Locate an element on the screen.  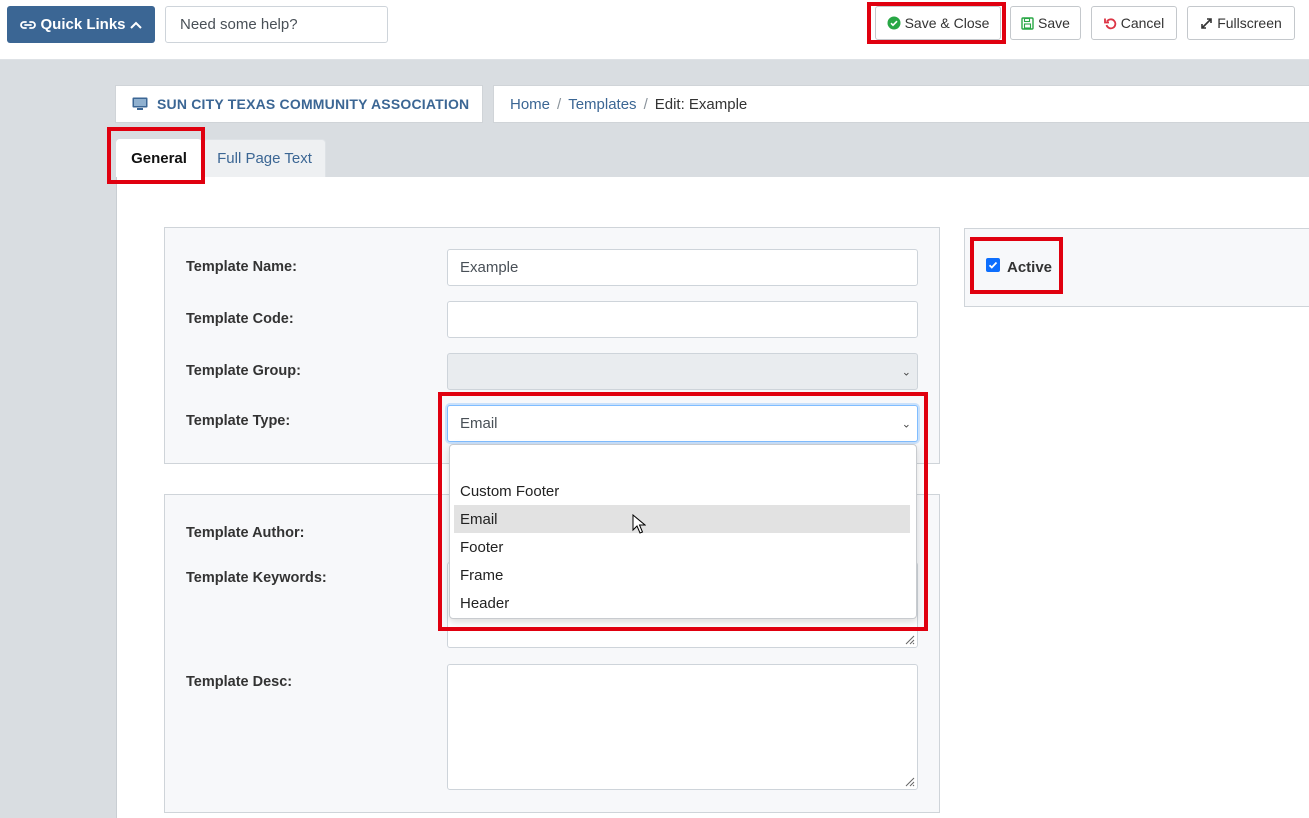
save-close-button: Save & Close is located at coordinates (938, 23).